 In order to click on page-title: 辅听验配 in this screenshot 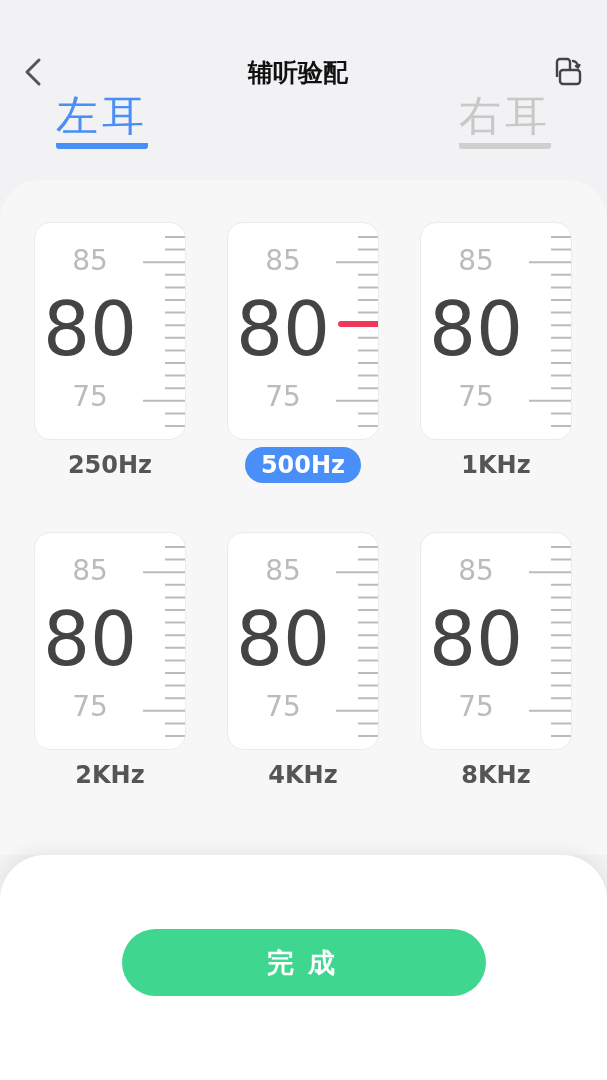, I will do `click(297, 72)`.